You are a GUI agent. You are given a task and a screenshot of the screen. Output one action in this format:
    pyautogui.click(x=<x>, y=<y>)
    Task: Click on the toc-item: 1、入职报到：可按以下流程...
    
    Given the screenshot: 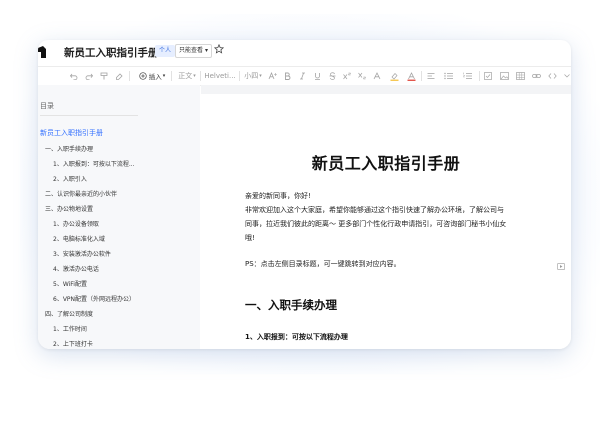 What is the action you would take?
    pyautogui.click(x=94, y=163)
    